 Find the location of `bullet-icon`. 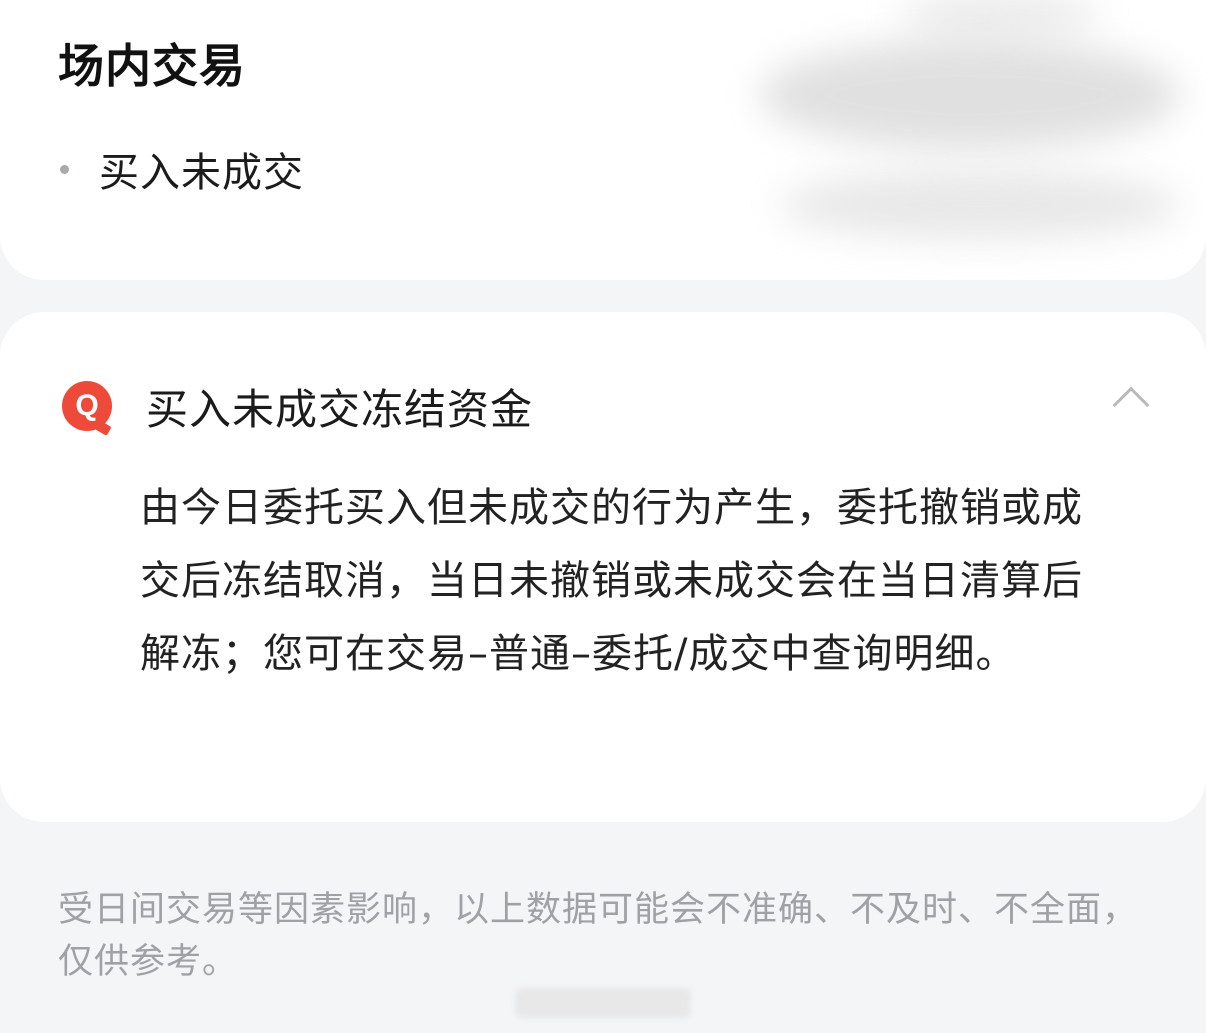

bullet-icon is located at coordinates (64, 169).